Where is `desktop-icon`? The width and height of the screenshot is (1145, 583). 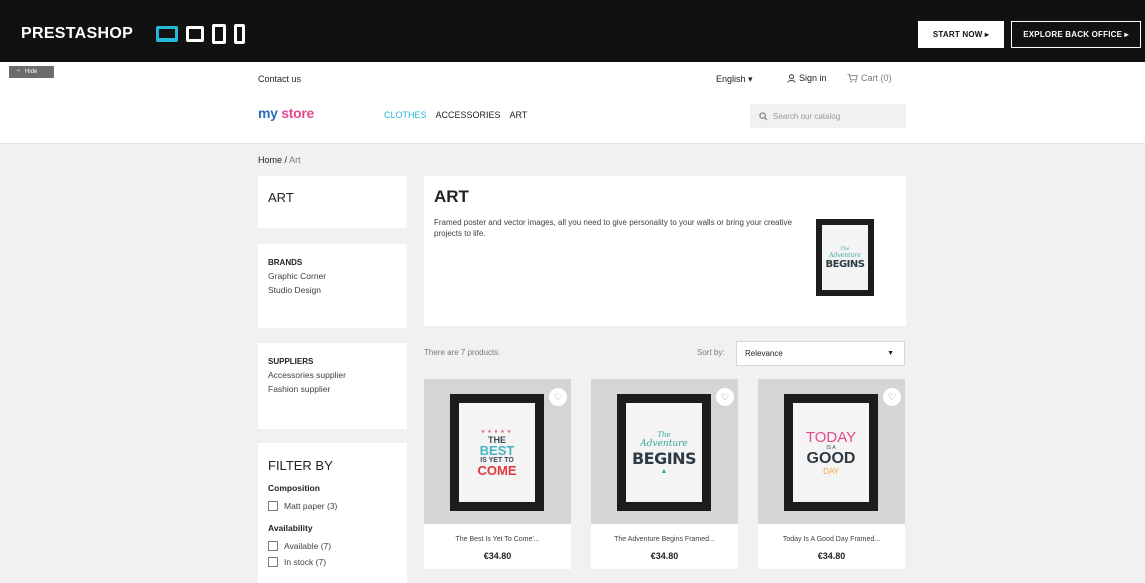
desktop-icon is located at coordinates (167, 34).